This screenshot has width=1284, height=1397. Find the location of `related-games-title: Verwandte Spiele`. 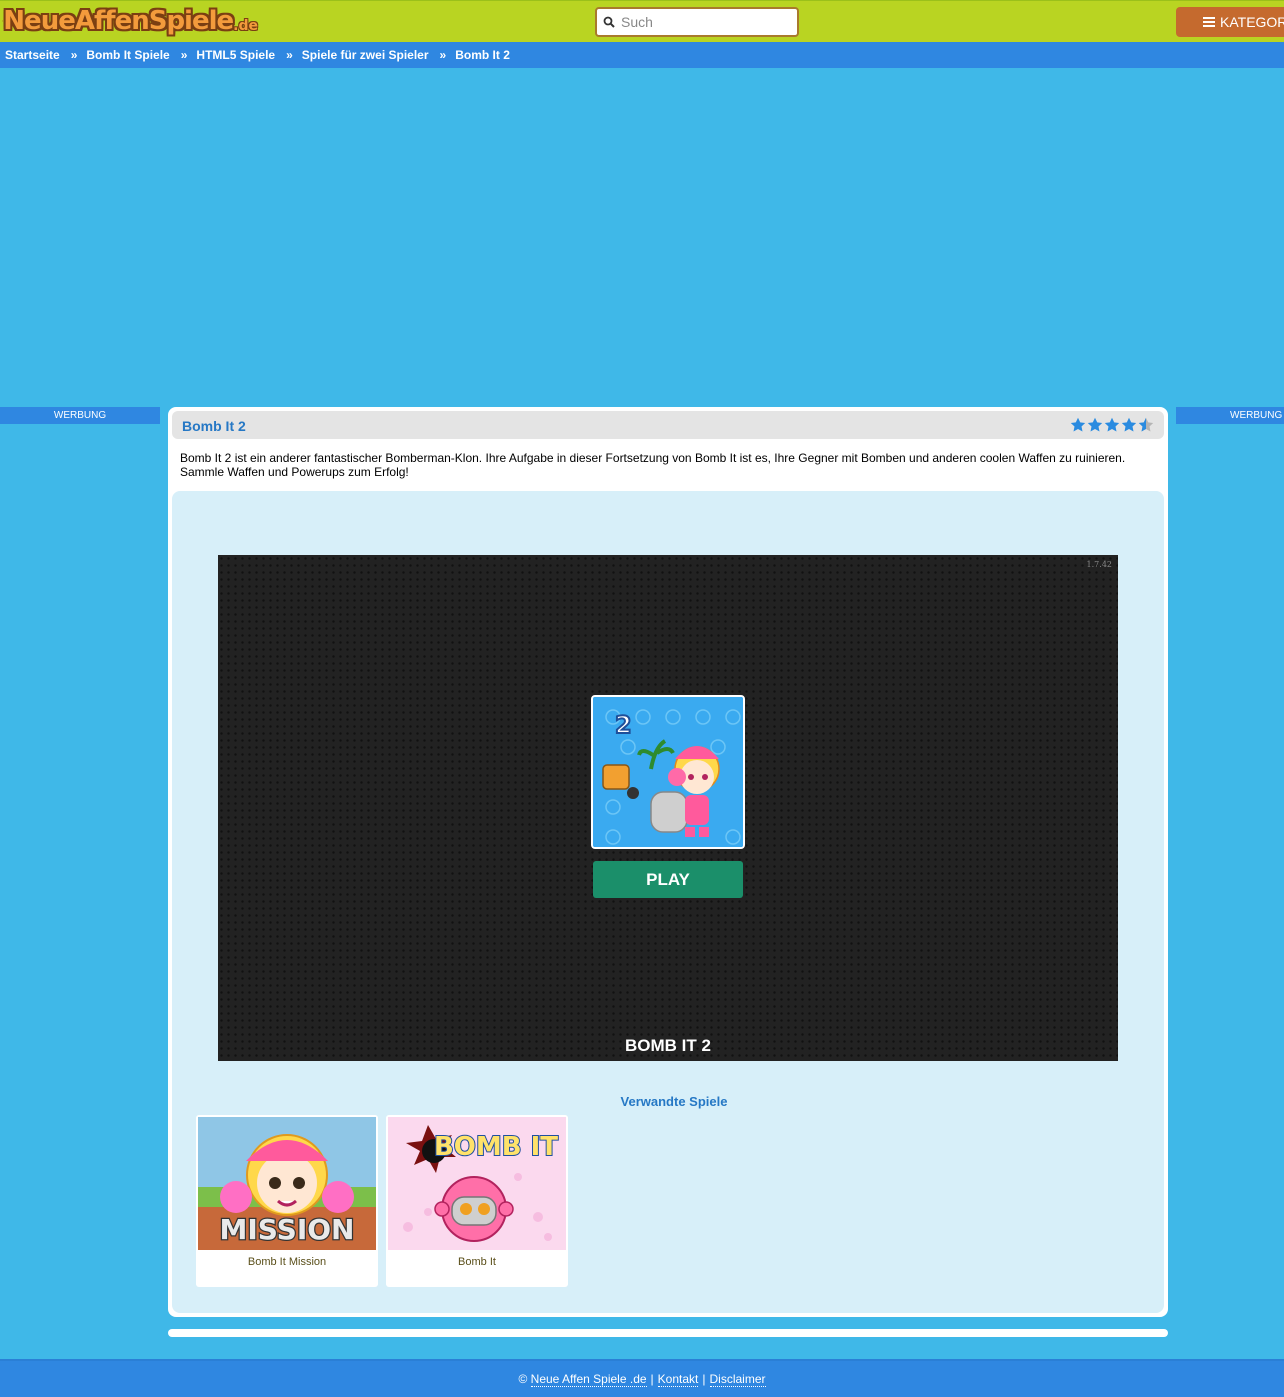

related-games-title: Verwandte Spiele is located at coordinates (674, 1101).